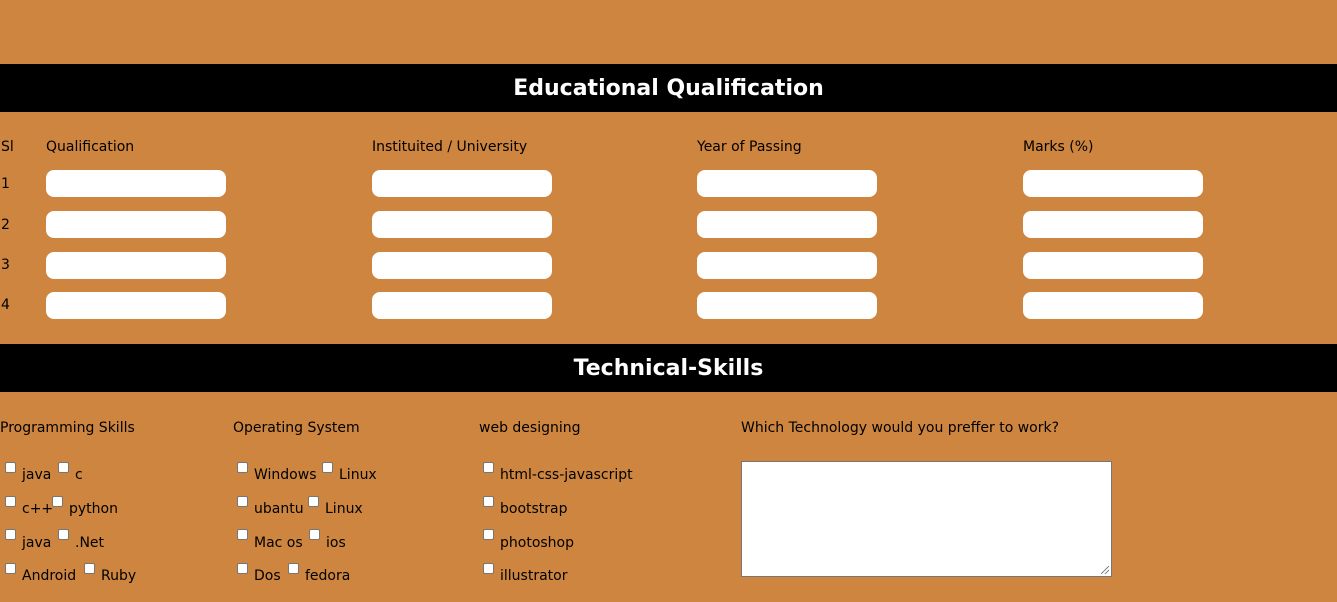  I want to click on checkbox-label: python, so click(93, 509).